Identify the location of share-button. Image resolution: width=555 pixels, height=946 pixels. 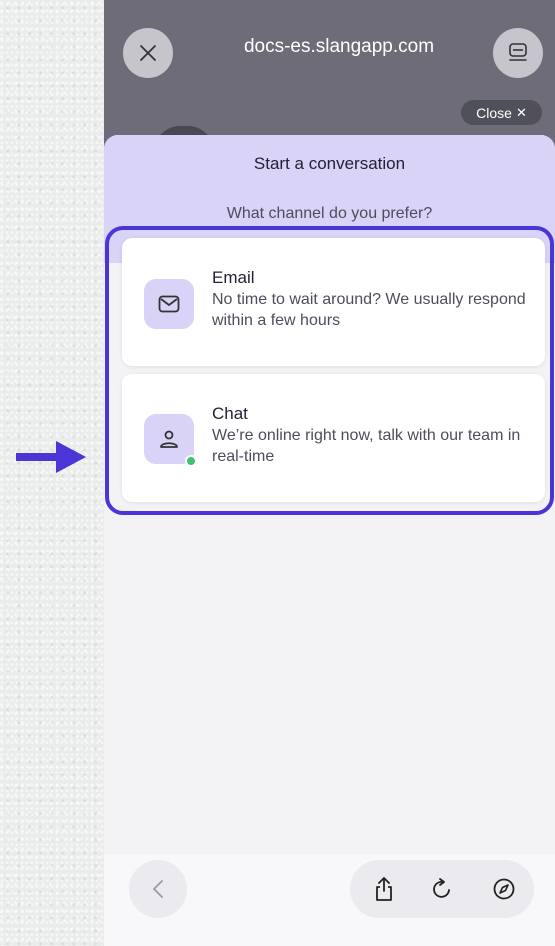
(384, 889).